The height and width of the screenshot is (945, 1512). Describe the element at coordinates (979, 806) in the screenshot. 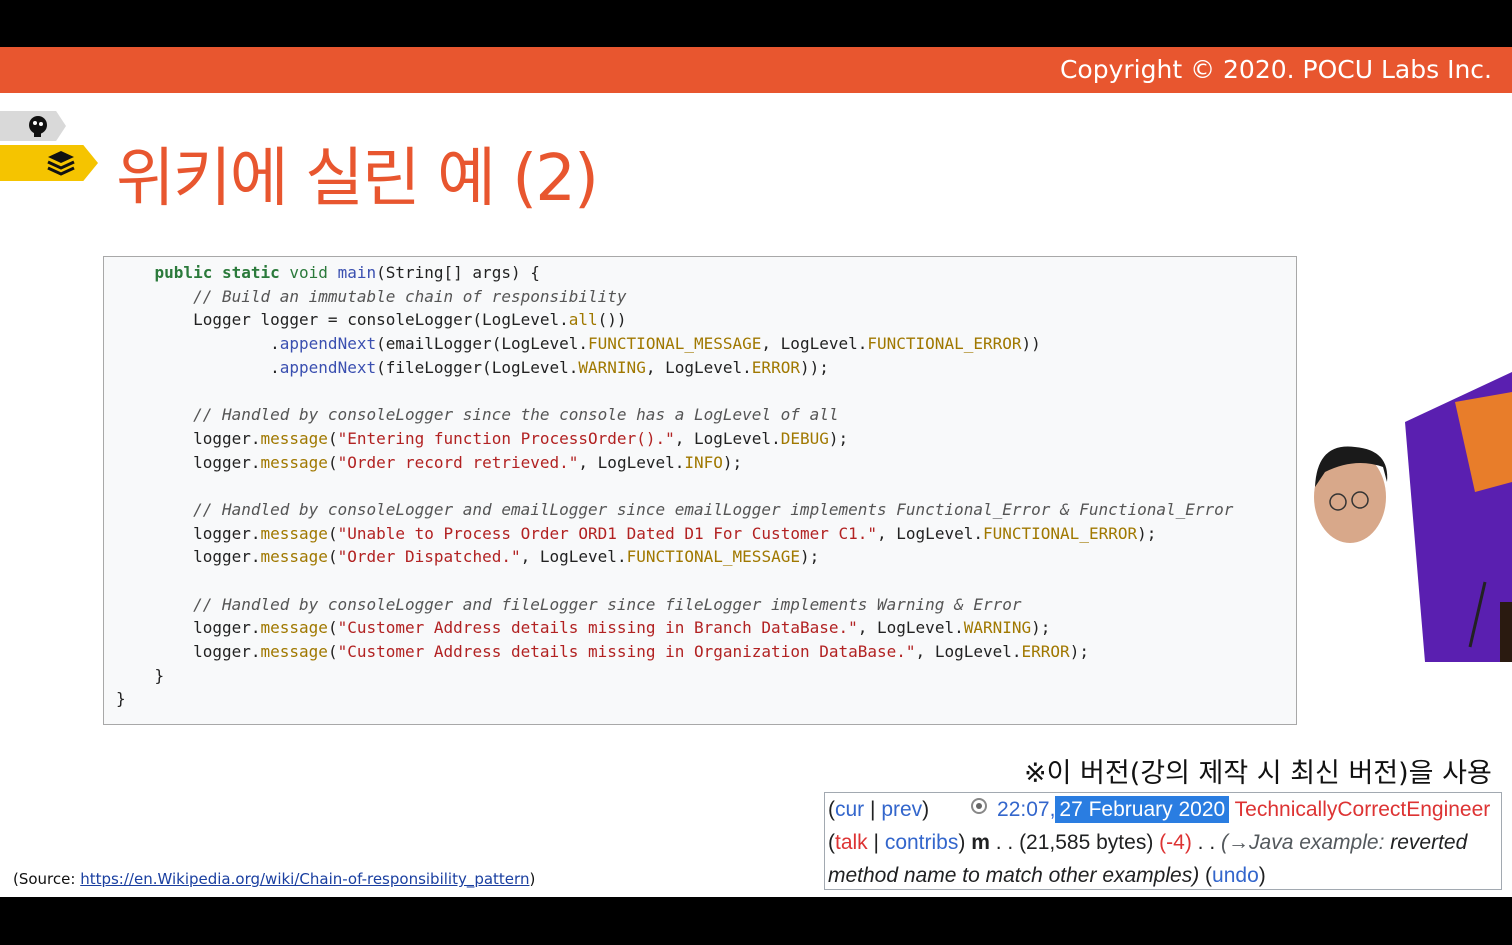

I see `radio-button` at that location.